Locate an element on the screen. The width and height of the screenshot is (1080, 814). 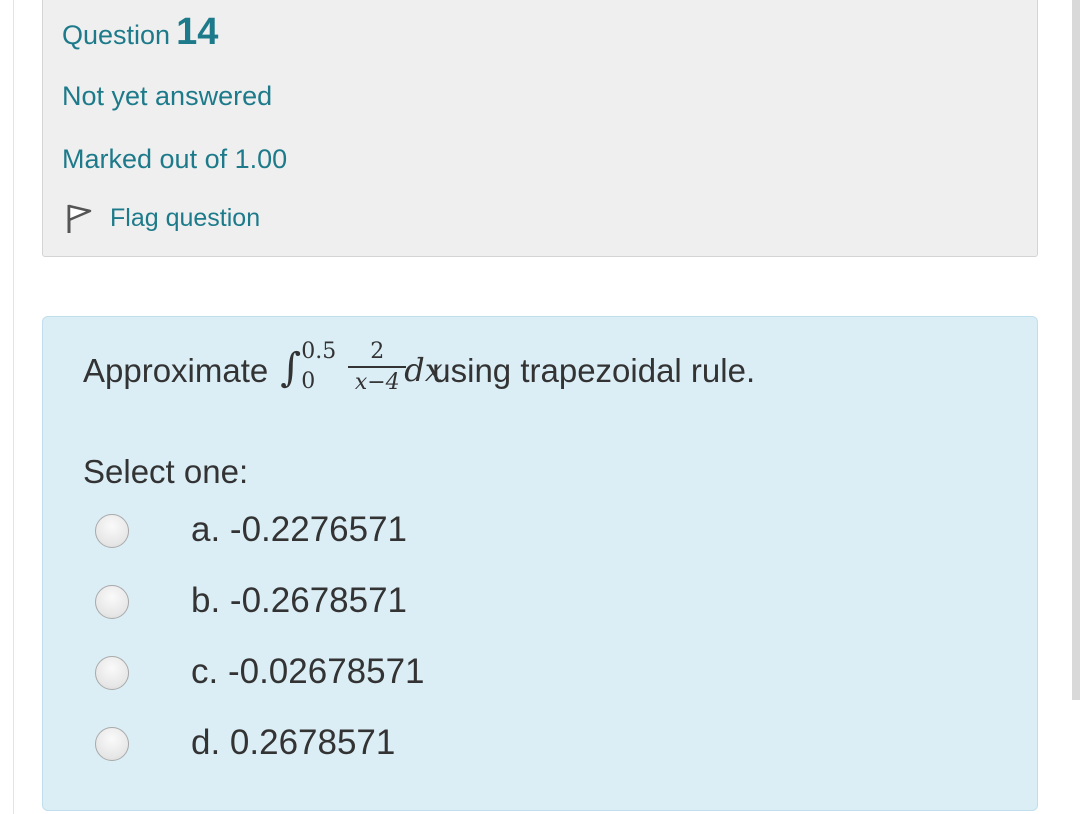
question-state: Not yet answered is located at coordinates (167, 96).